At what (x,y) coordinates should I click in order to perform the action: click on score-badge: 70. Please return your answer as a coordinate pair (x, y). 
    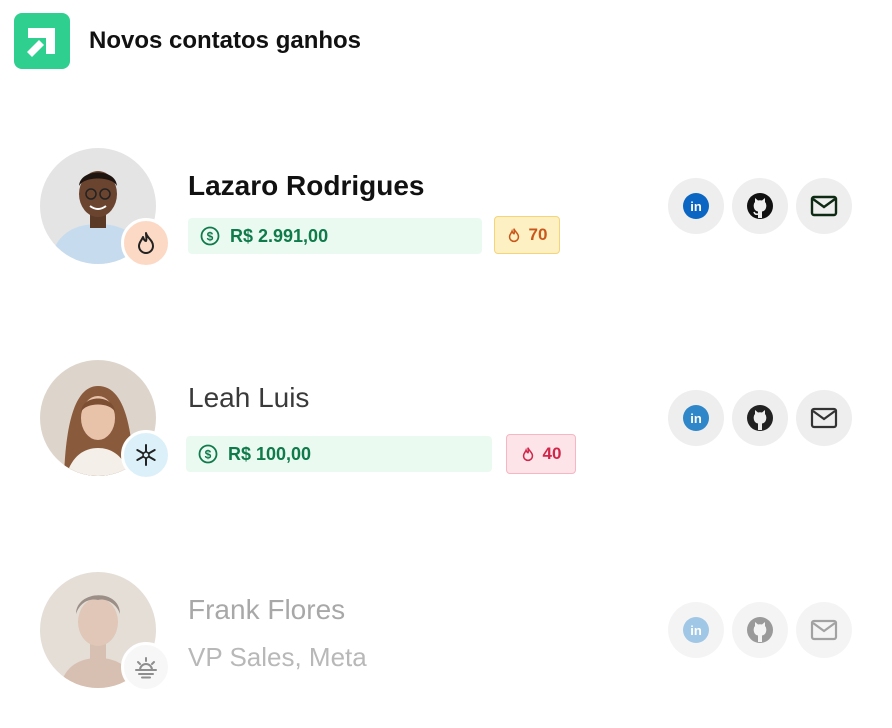
    Looking at the image, I should click on (527, 235).